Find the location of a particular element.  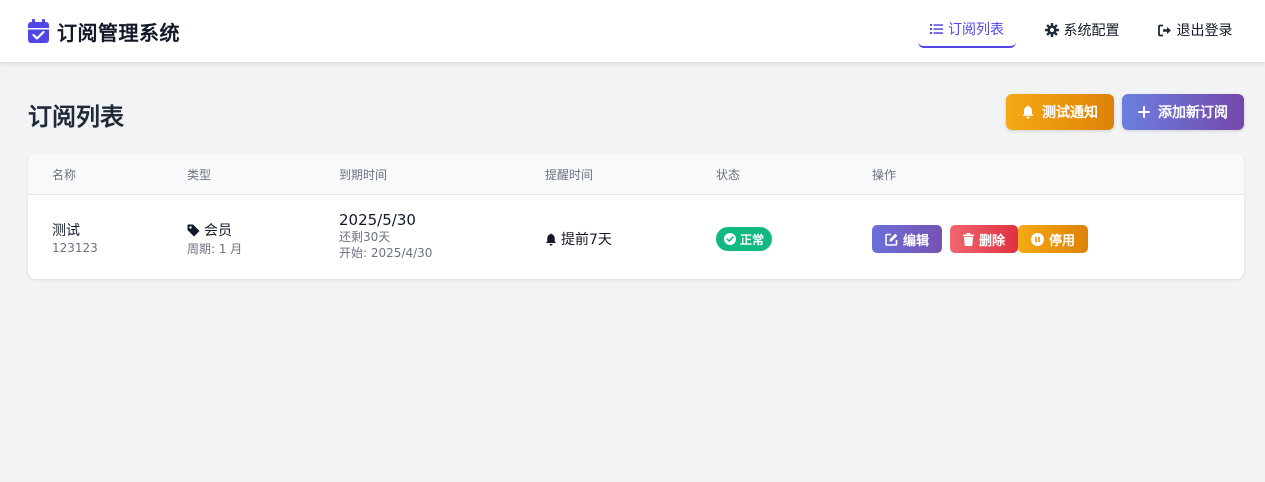

column-header-reminder: 提醒时间 is located at coordinates (569, 175).